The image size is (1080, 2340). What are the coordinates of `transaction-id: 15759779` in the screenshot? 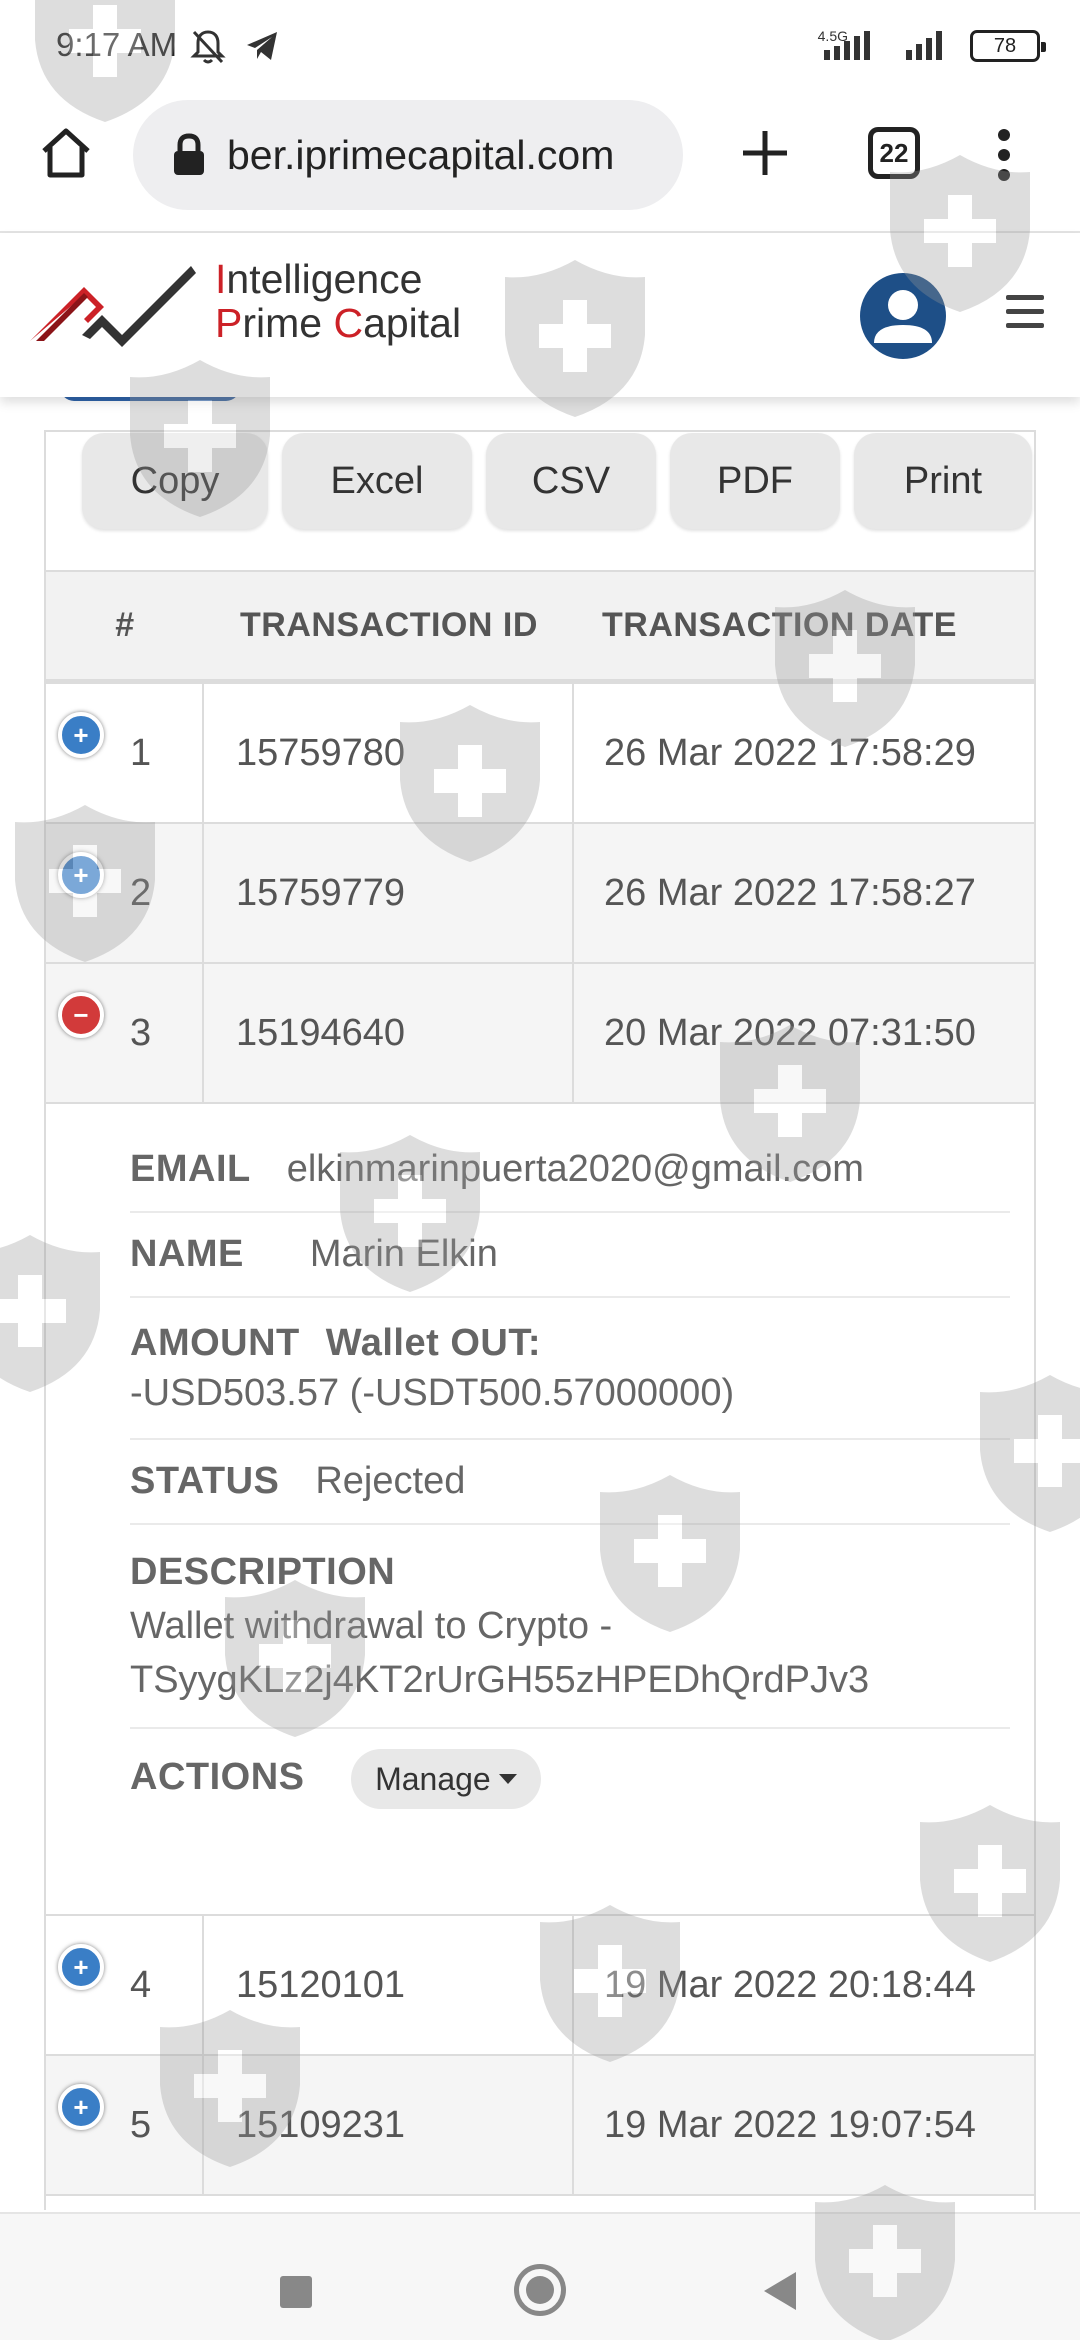 It's located at (389, 893).